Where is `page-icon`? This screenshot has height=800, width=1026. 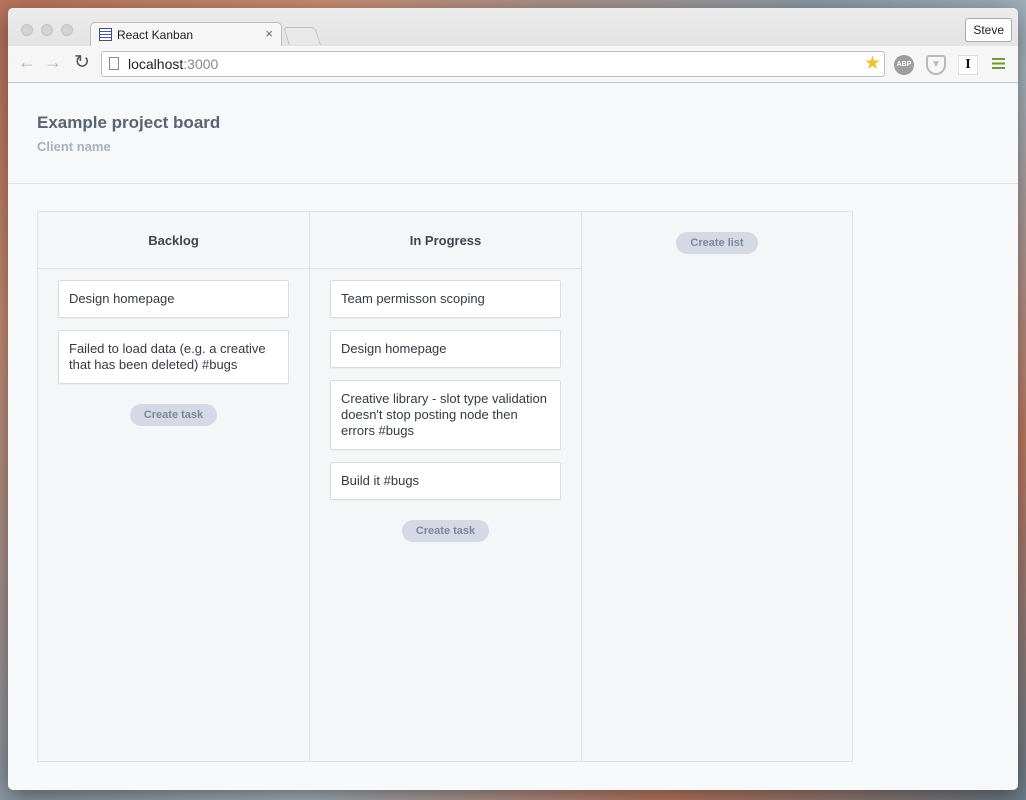
page-icon is located at coordinates (114, 63).